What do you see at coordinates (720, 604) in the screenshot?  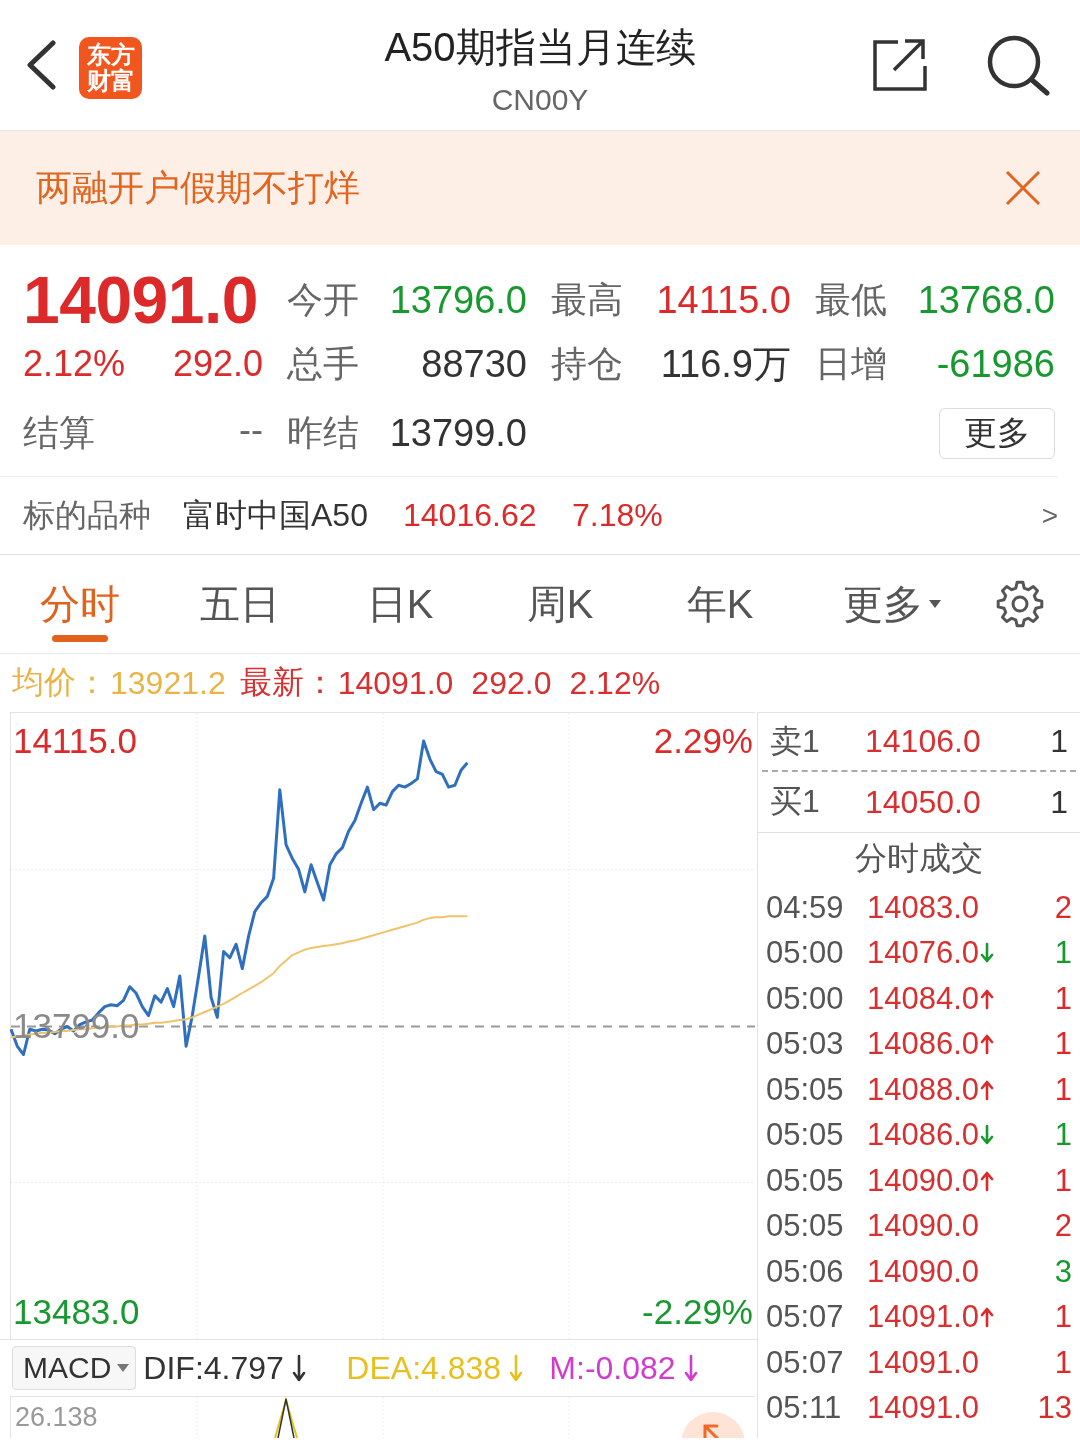 I see `chart-tab: 年K` at bounding box center [720, 604].